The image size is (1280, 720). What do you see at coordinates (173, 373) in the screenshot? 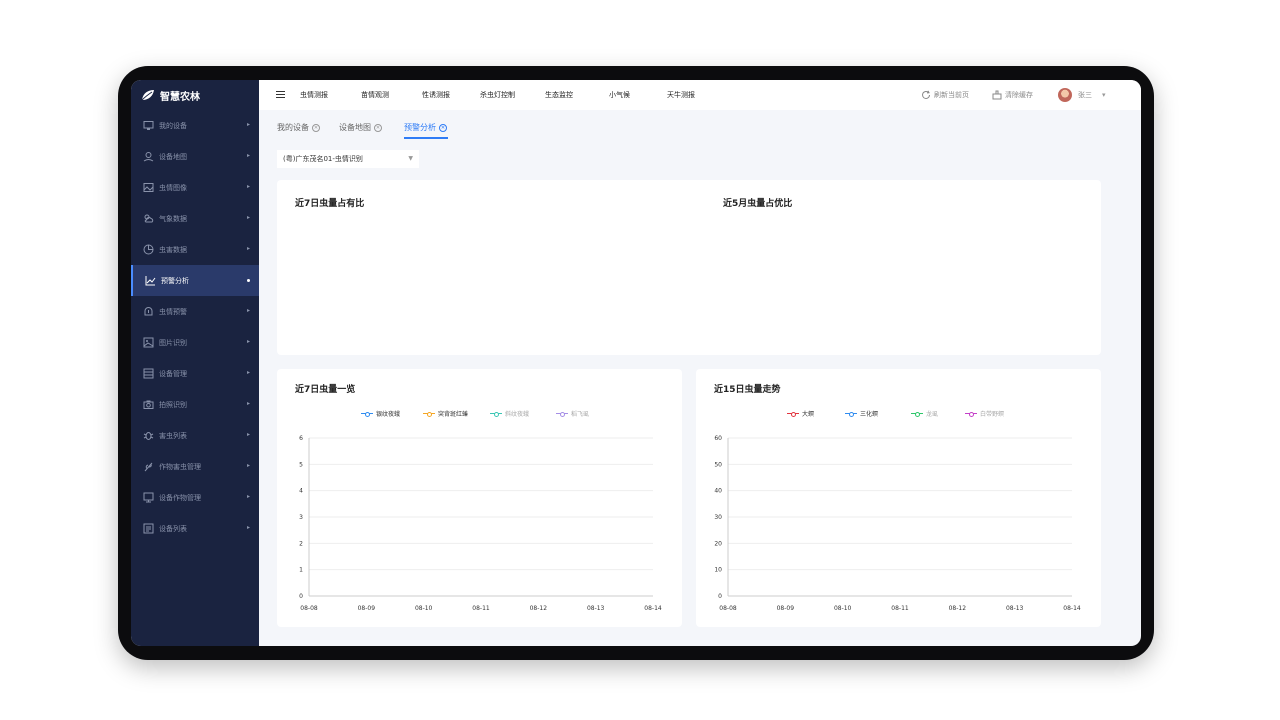
I see `sidebar-item-label: 设备管理` at bounding box center [173, 373].